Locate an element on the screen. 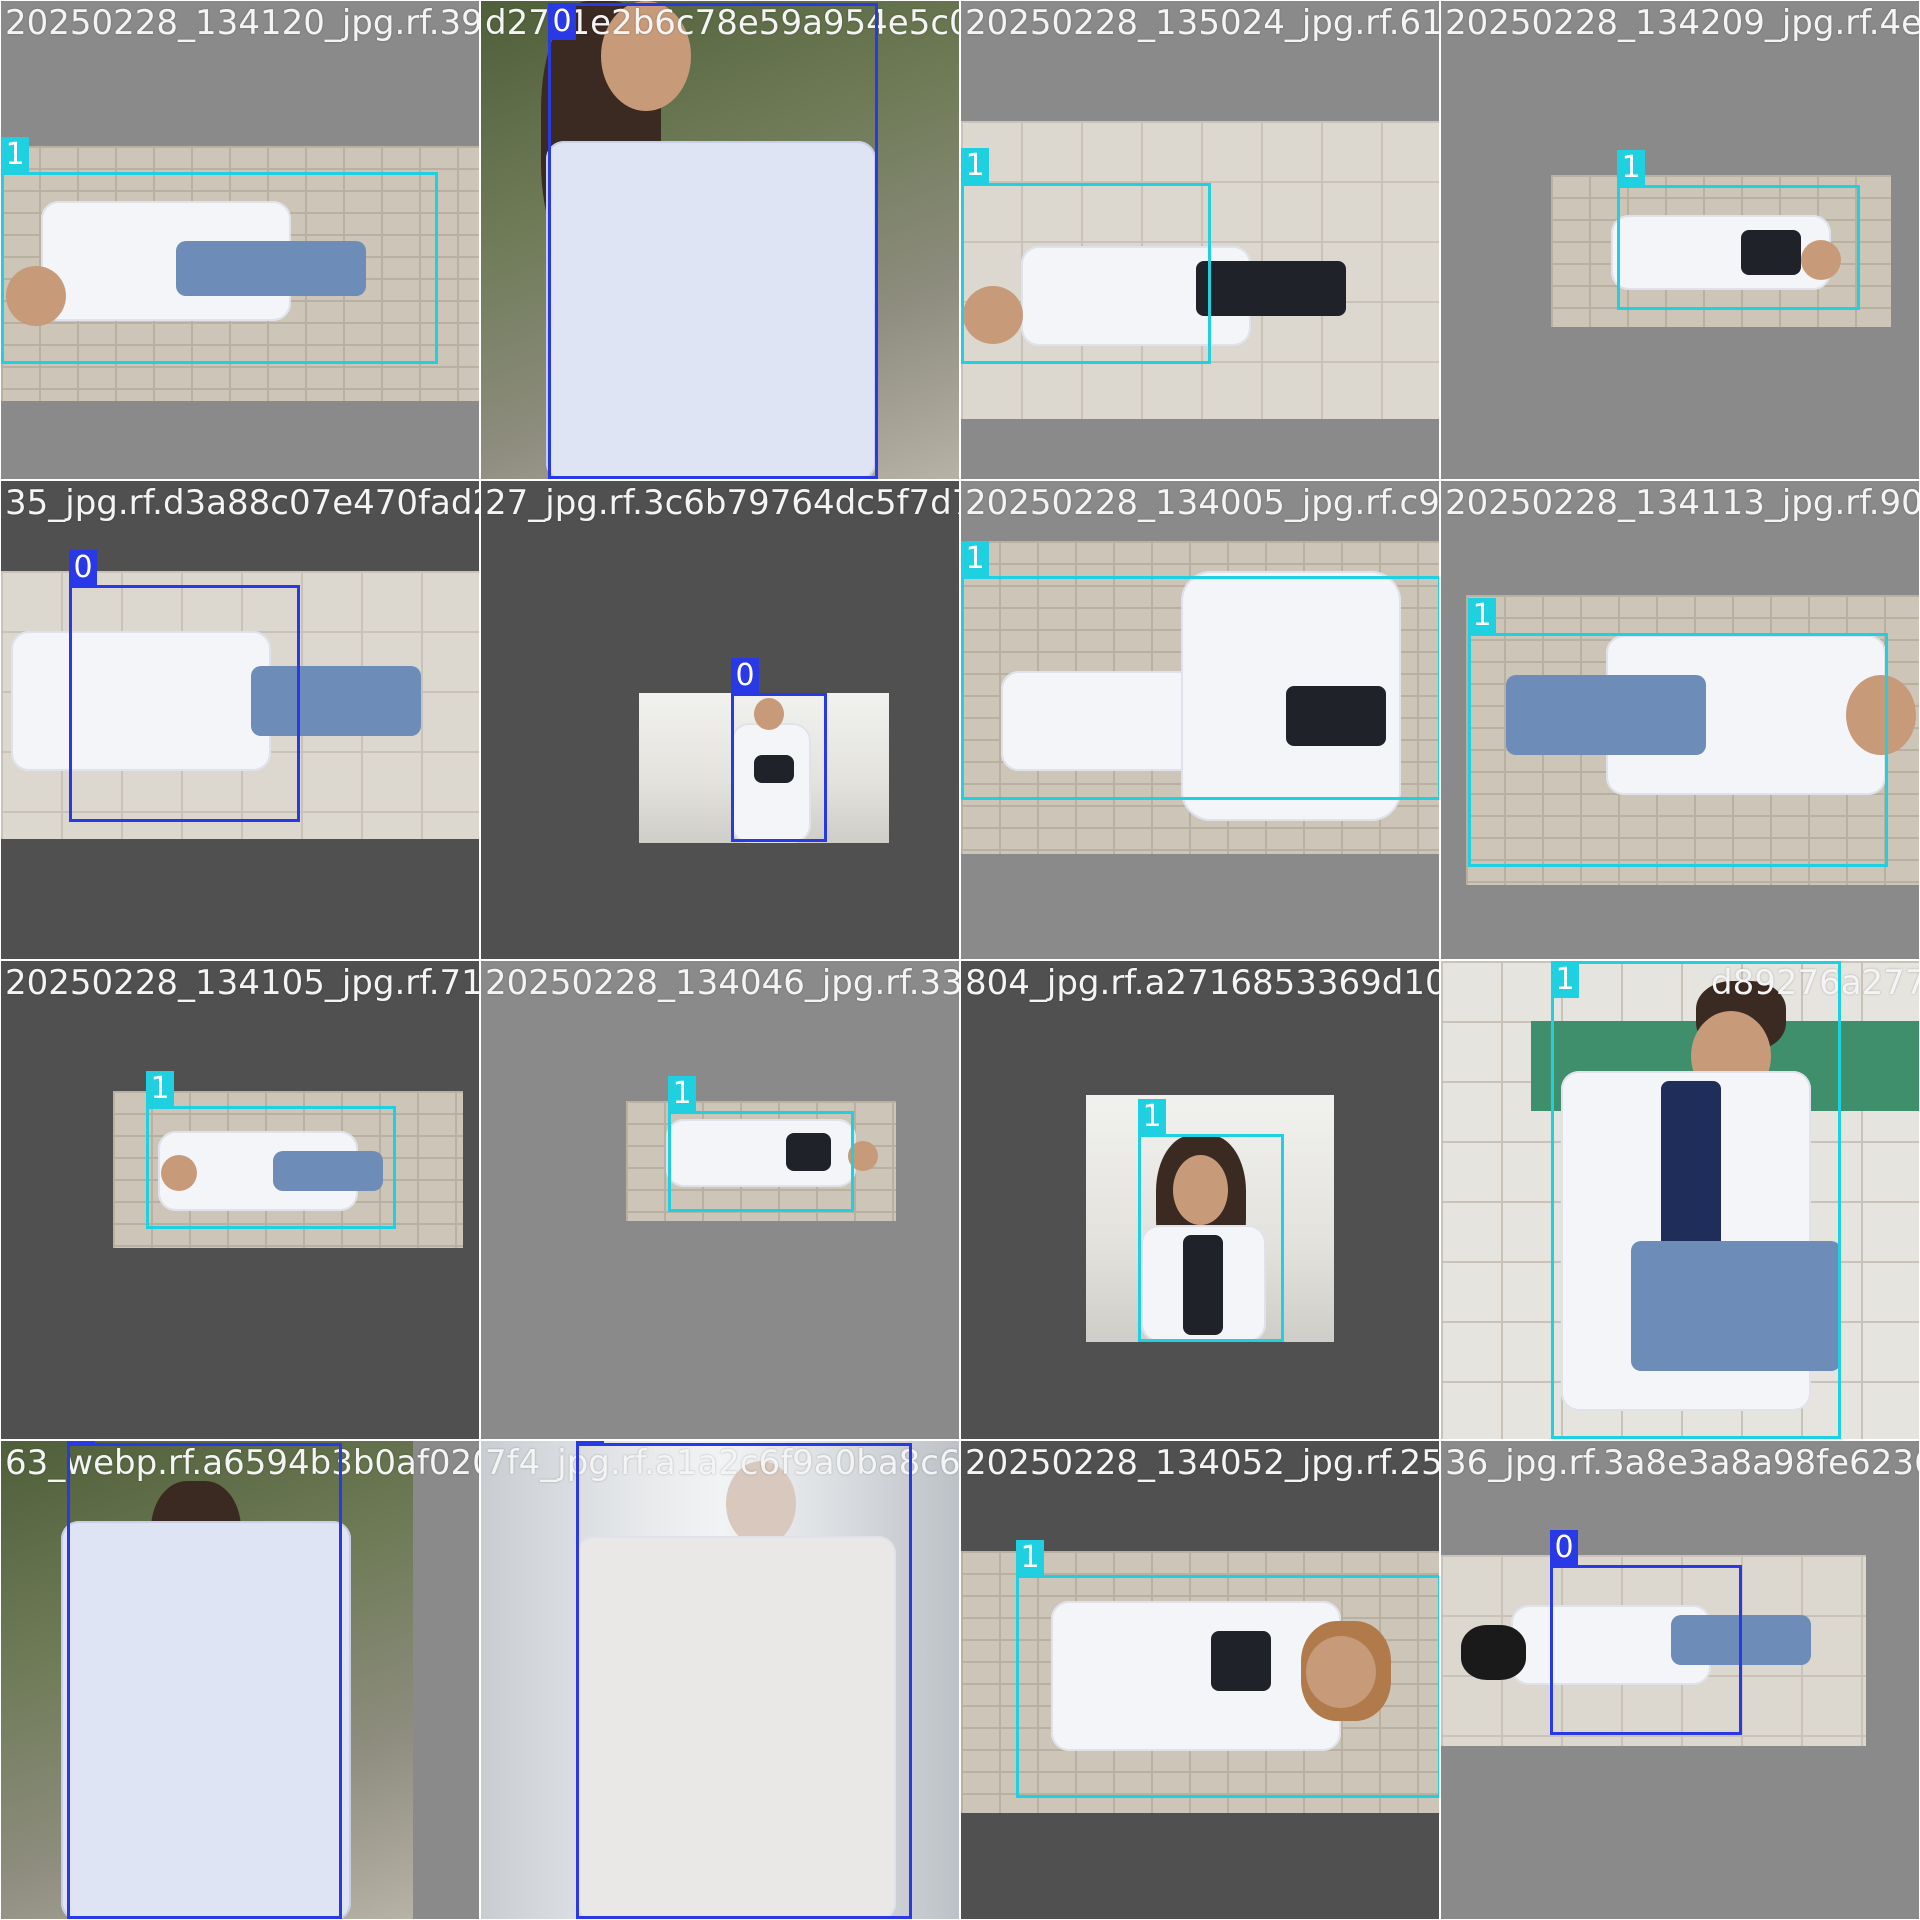 This screenshot has height=1920, width=1920. mosaic-tile: 20250228_134005_jpg.rf.c9bd0c7a23d 1 is located at coordinates (1200, 720).